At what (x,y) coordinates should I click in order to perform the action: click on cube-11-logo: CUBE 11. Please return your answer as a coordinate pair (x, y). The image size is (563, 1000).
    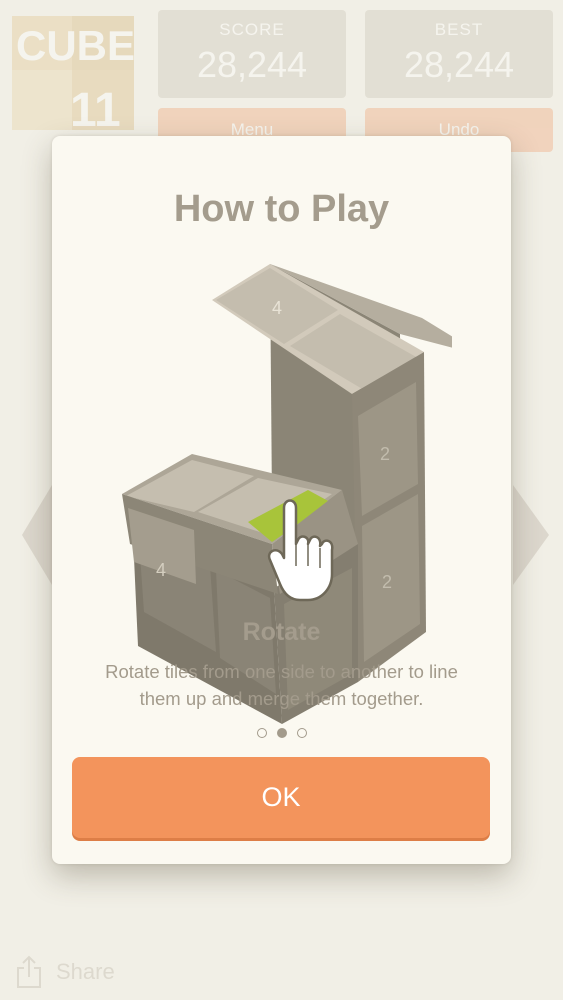
    Looking at the image, I should click on (73, 76).